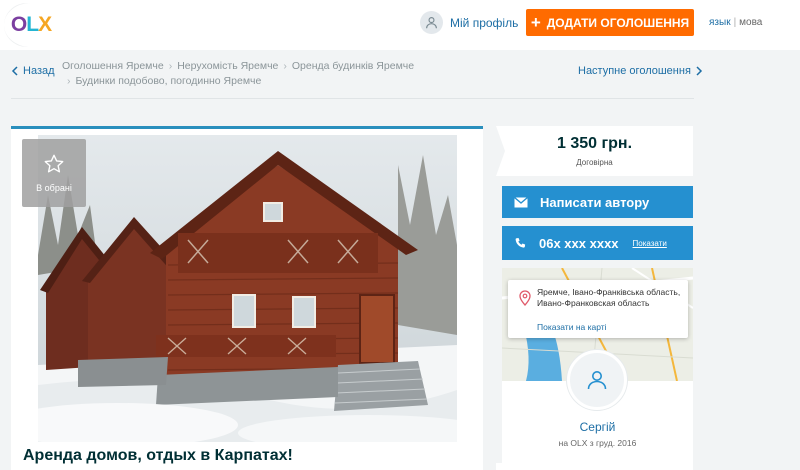 Image resolution: width=800 pixels, height=470 pixels. Describe the element at coordinates (500, 151) in the screenshot. I see `price-notch` at that location.